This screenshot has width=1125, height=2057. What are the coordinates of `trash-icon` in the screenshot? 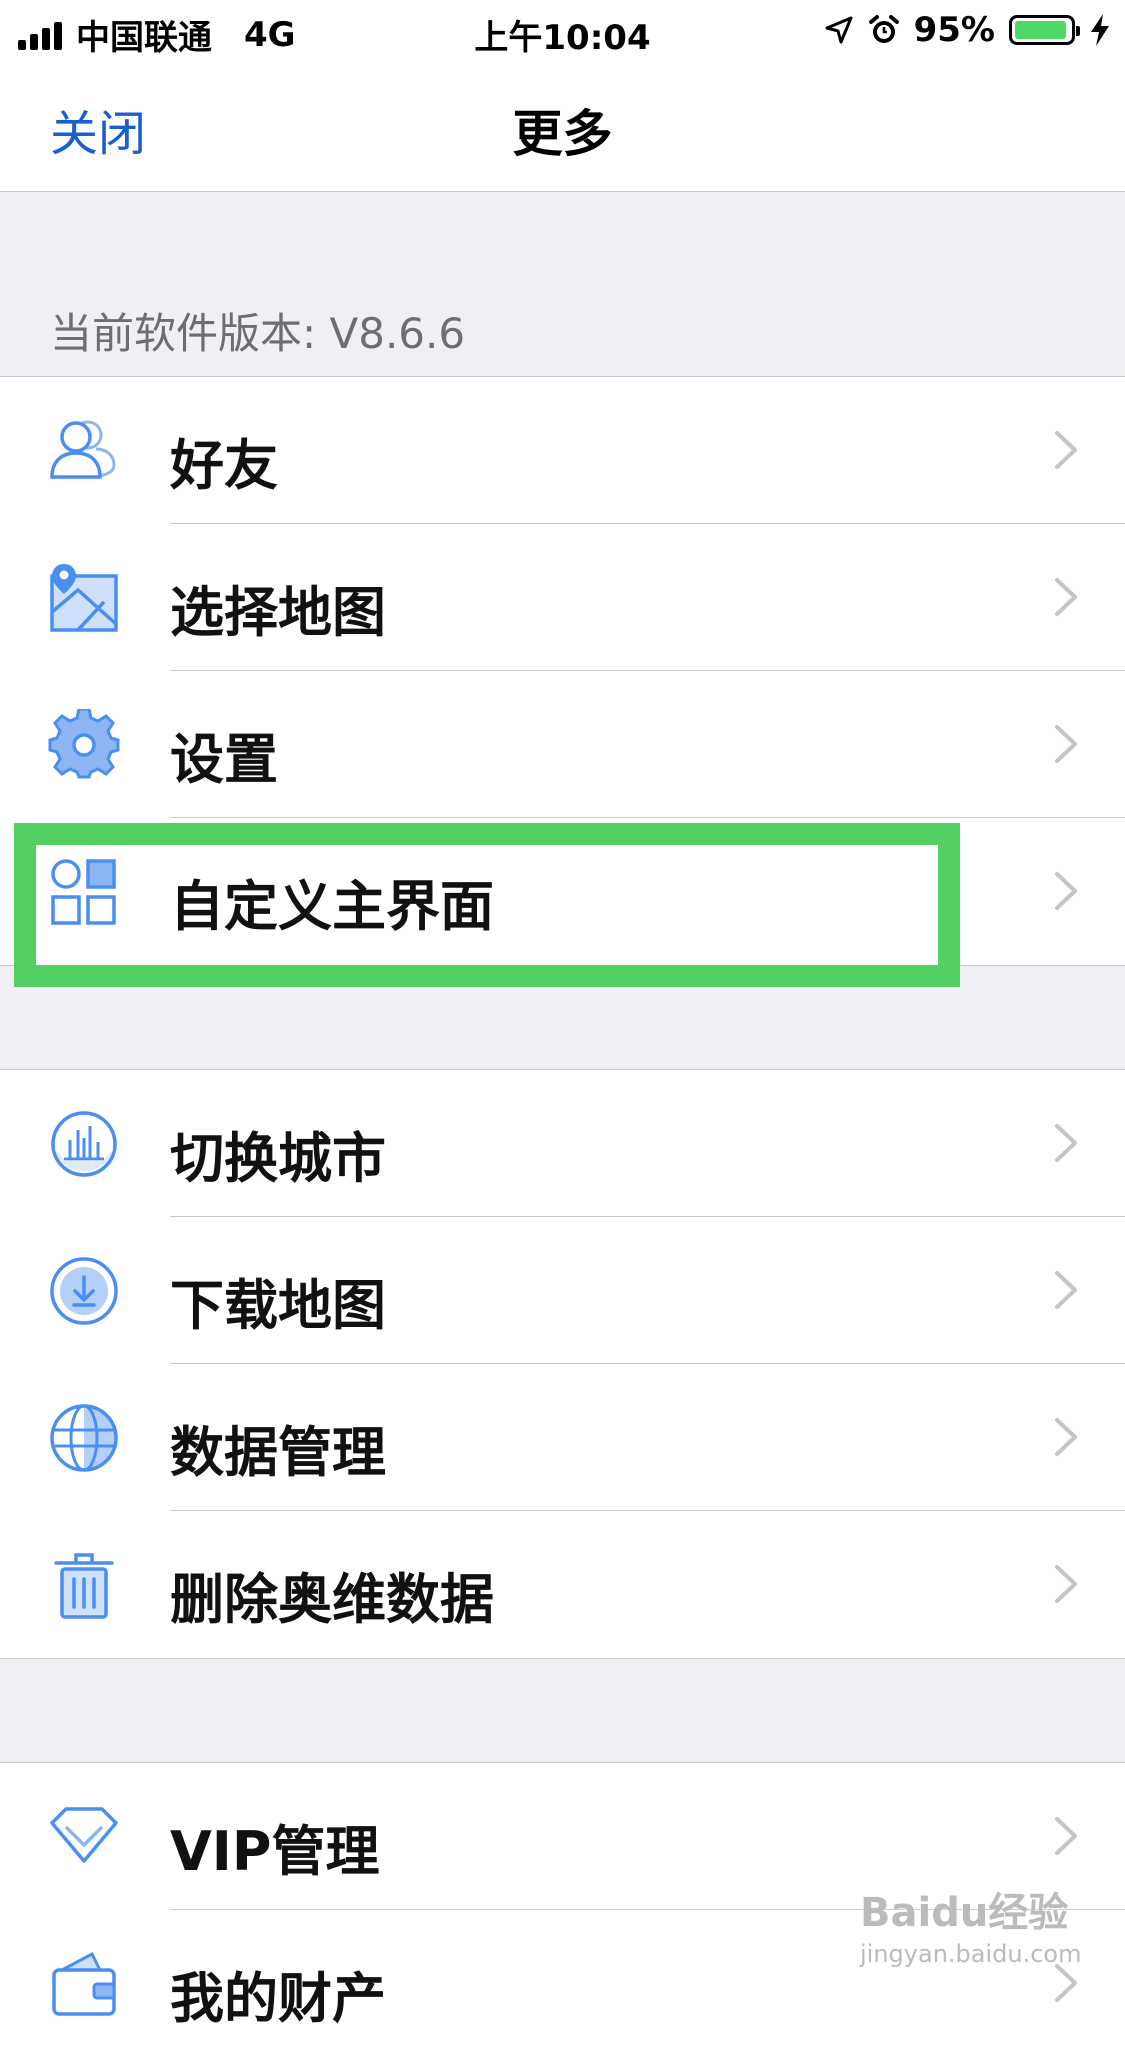 It's located at (84, 1586).